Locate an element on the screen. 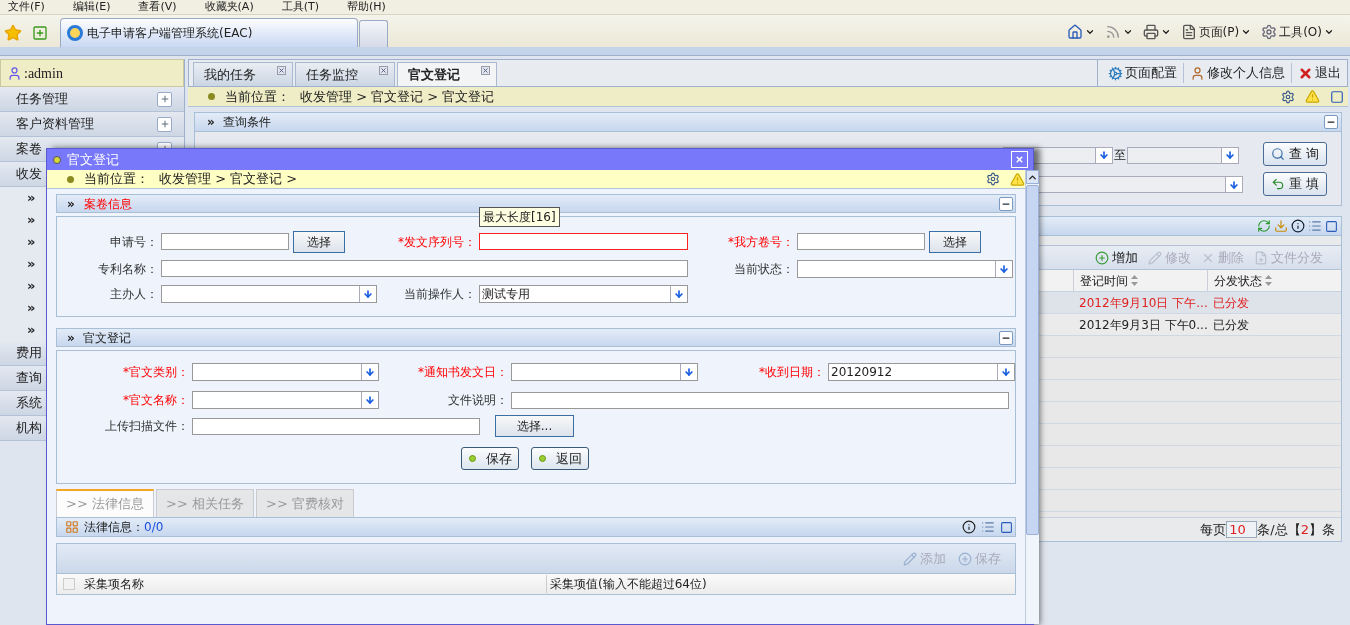 The height and width of the screenshot is (625, 1350). field-label: *发文序列号： is located at coordinates (437, 242).